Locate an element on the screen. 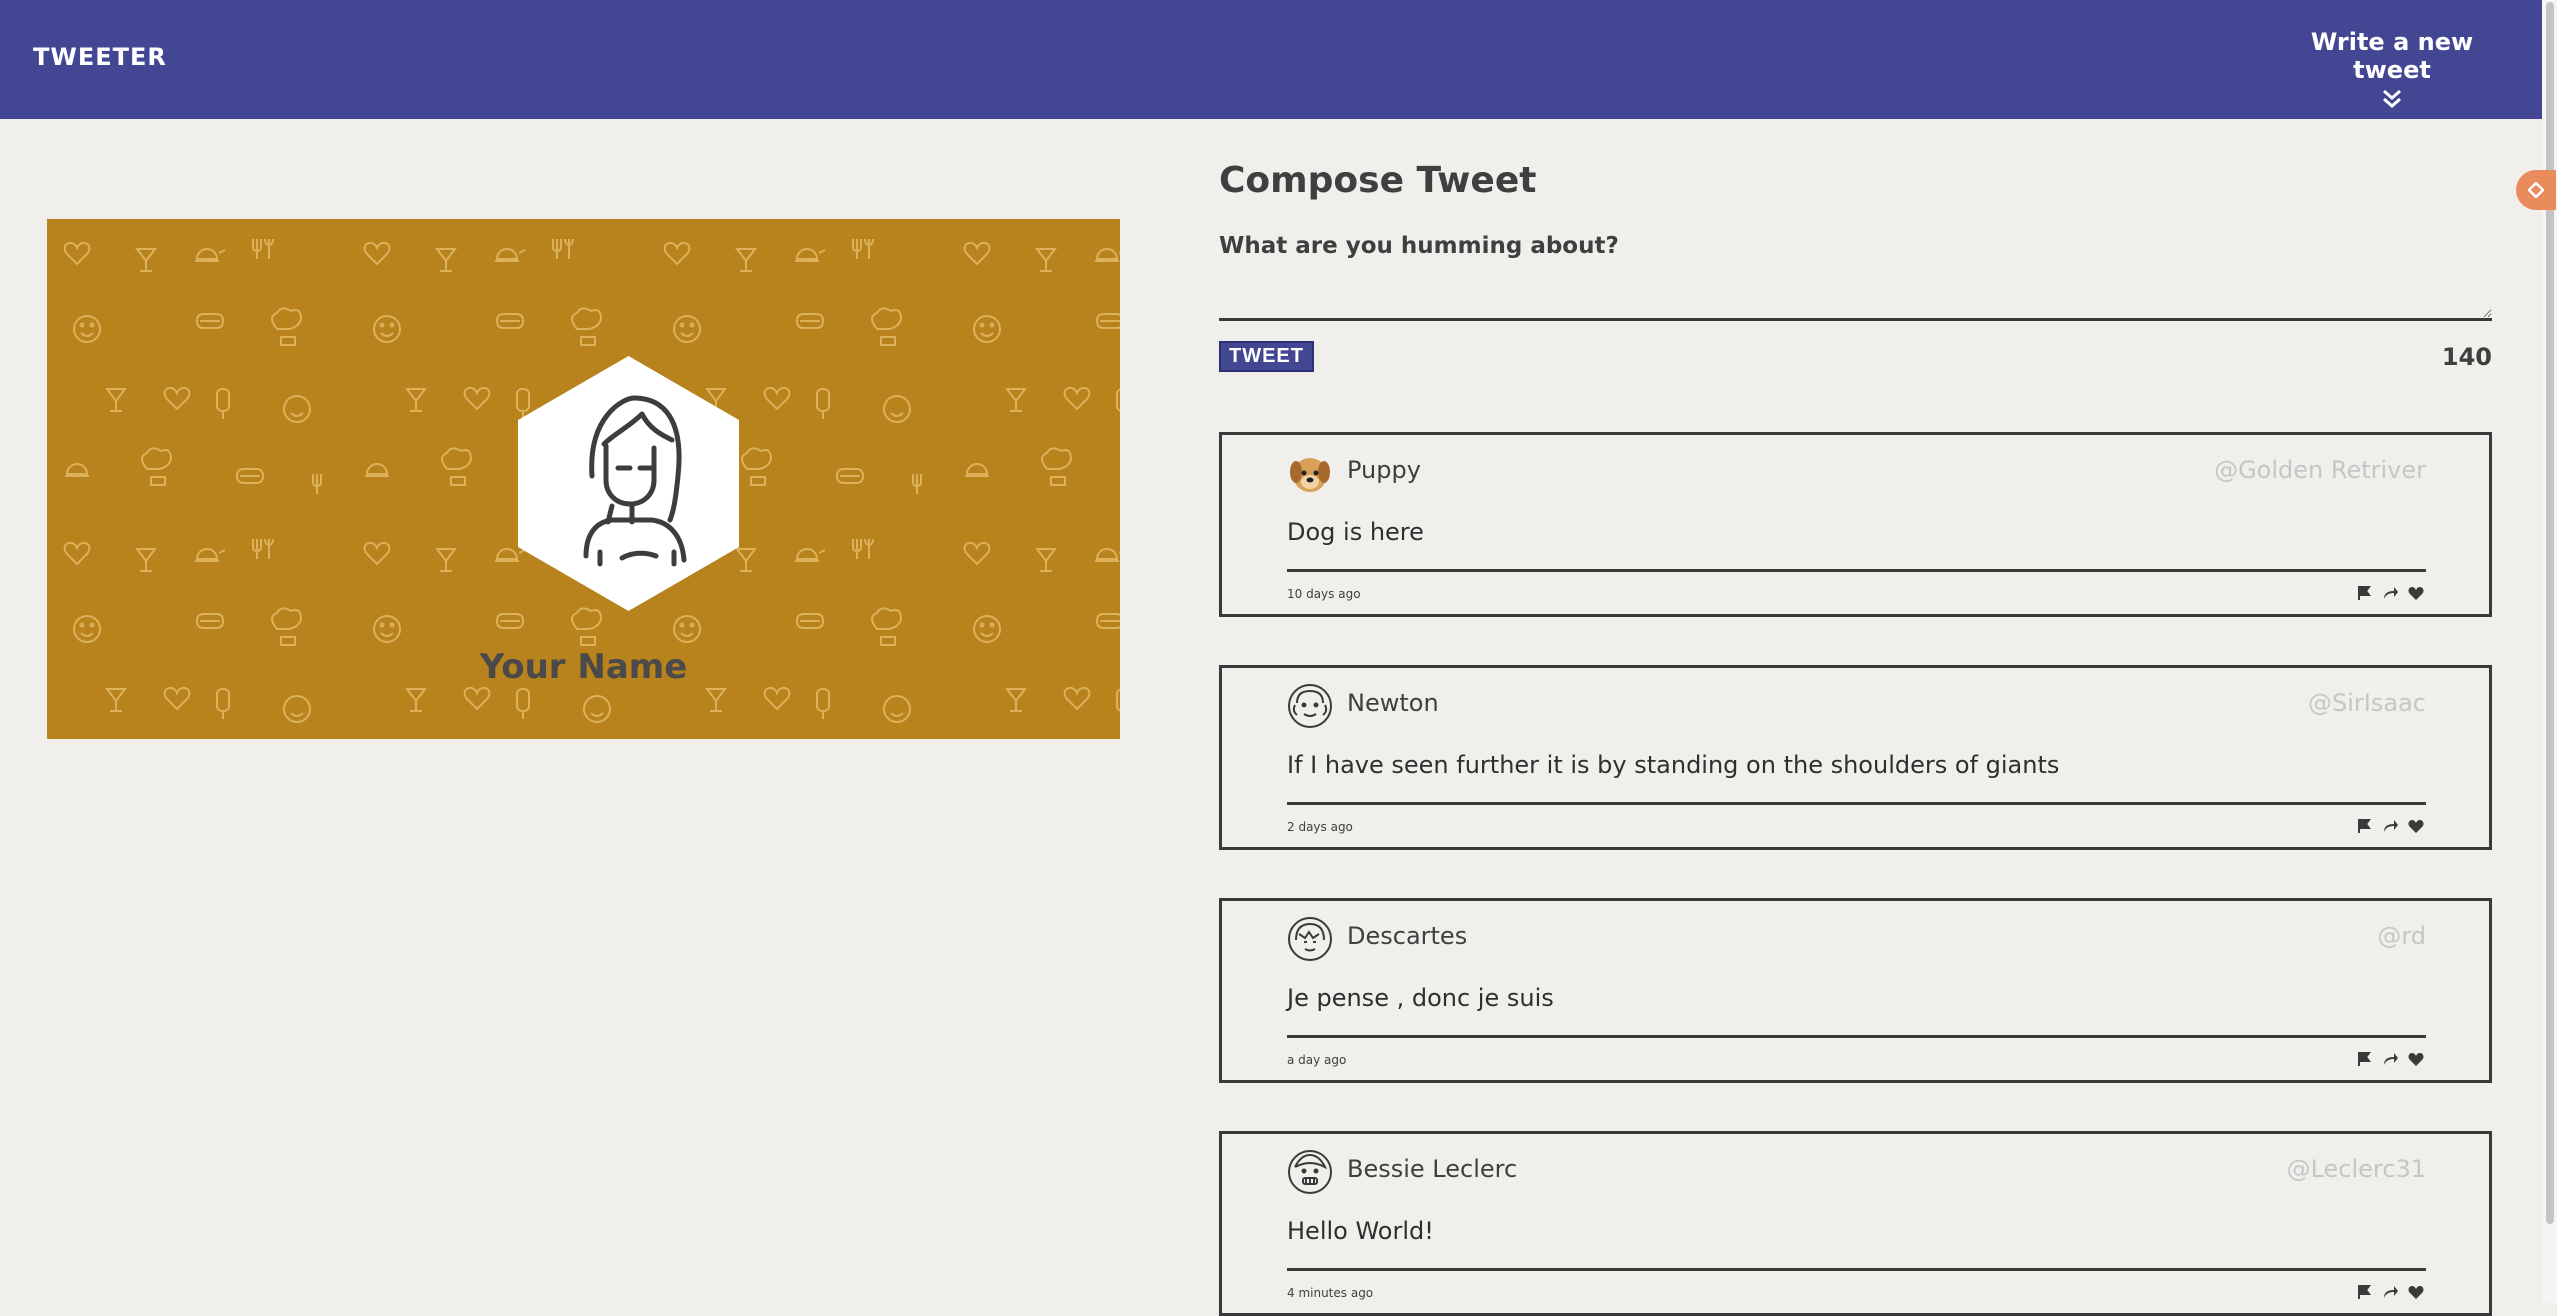 This screenshot has width=2557, height=1316. tweet-body: Je pense , donc je suis is located at coordinates (1420, 998).